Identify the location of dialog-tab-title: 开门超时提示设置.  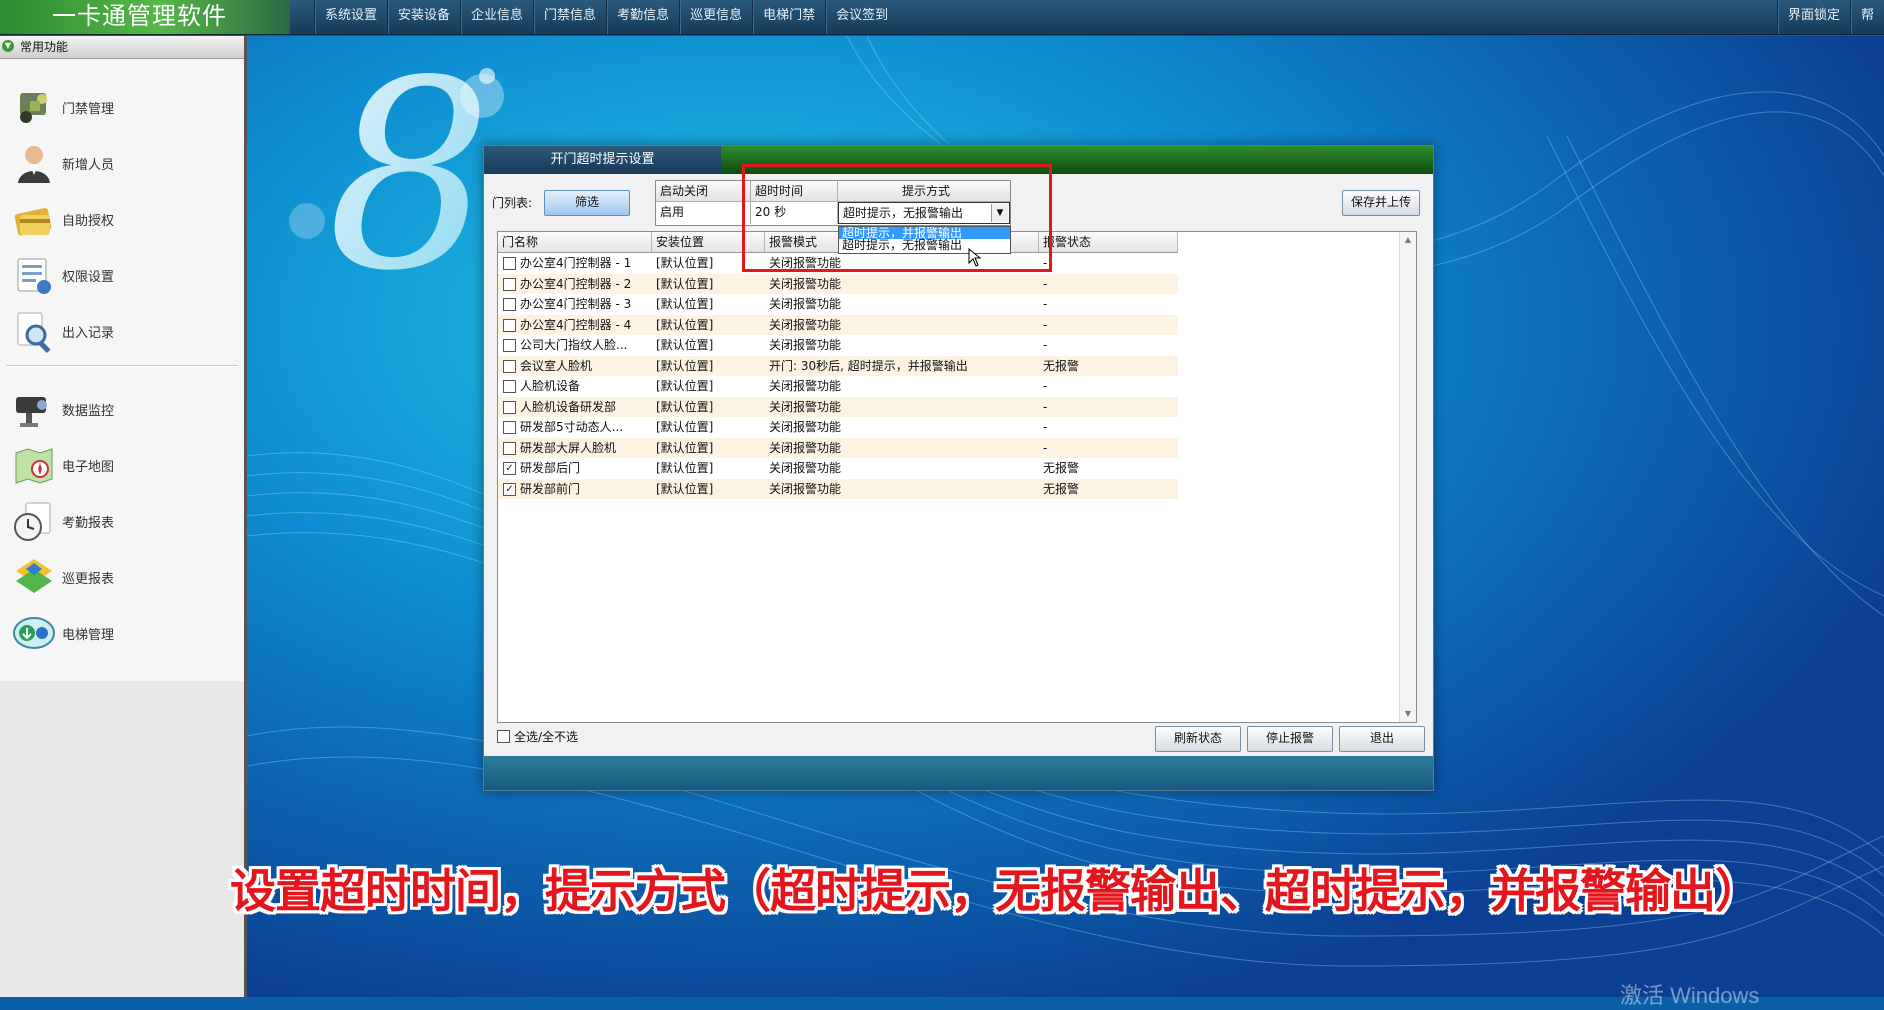
(602, 160).